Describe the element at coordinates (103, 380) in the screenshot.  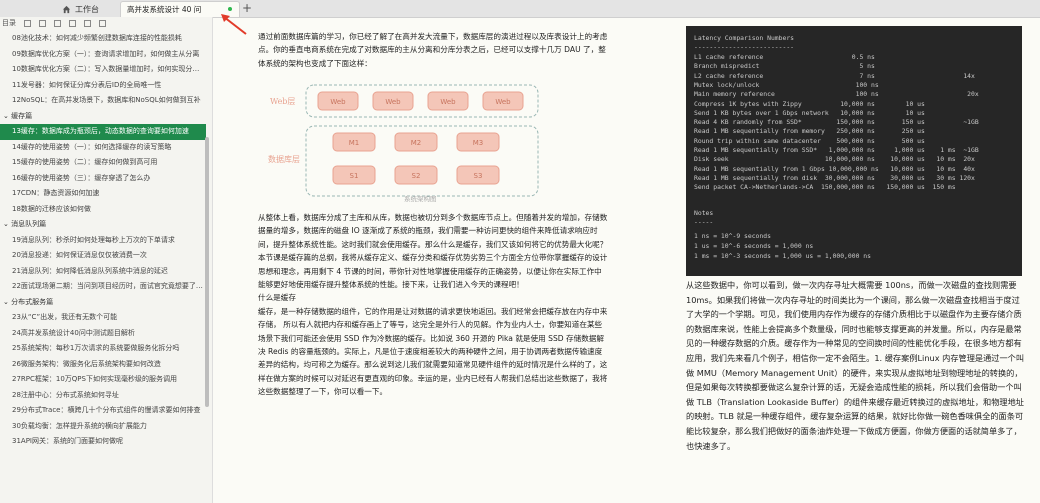
I see `sidebar-item: 27RPC框架：10万QPS下如何实现毫秒级的服务调用` at that location.